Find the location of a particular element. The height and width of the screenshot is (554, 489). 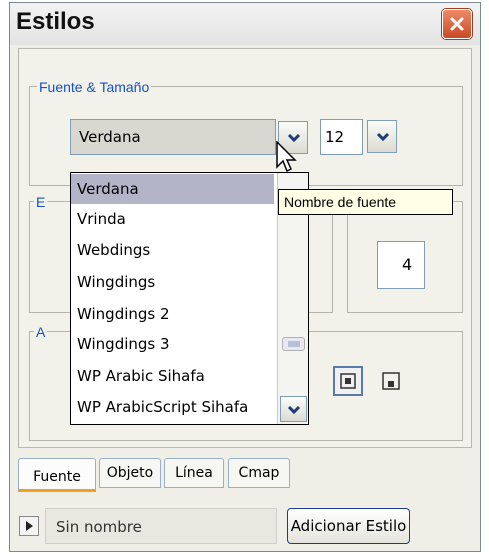

align-center-icon is located at coordinates (348, 381).